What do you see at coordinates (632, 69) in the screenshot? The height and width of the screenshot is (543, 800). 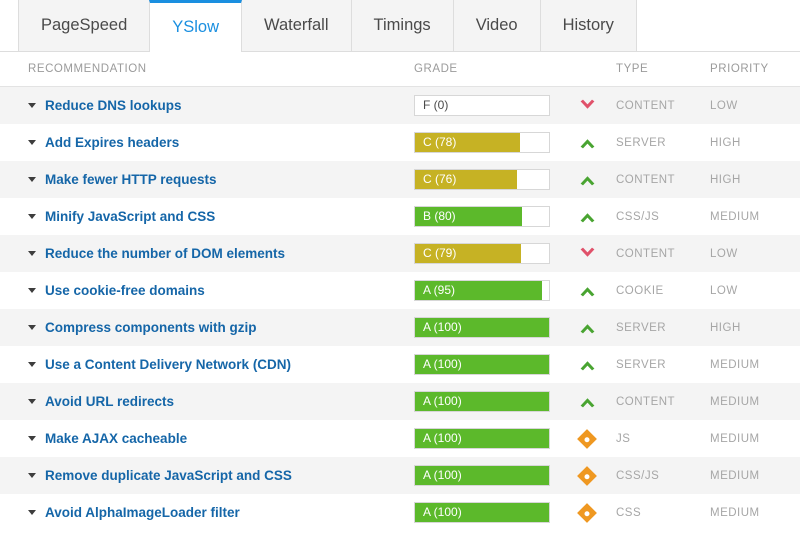 I see `column-header-type: TYPE` at bounding box center [632, 69].